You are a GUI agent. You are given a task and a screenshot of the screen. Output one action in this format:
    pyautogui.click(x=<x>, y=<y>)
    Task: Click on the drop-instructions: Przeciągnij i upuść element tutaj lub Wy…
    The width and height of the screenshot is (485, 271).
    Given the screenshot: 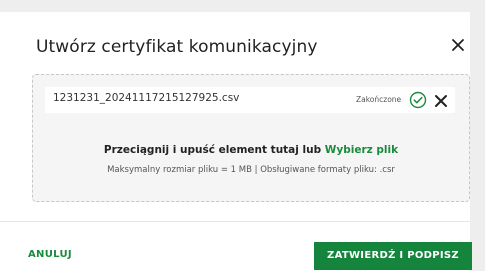 What is the action you would take?
    pyautogui.click(x=251, y=150)
    